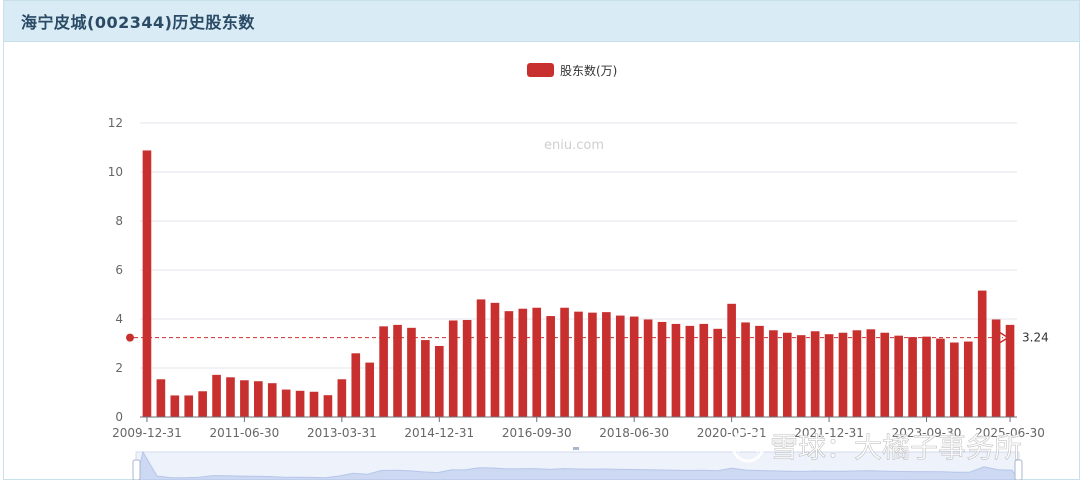  Describe the element at coordinates (119, 221) in the screenshot. I see `y-tick-label: 8` at that location.